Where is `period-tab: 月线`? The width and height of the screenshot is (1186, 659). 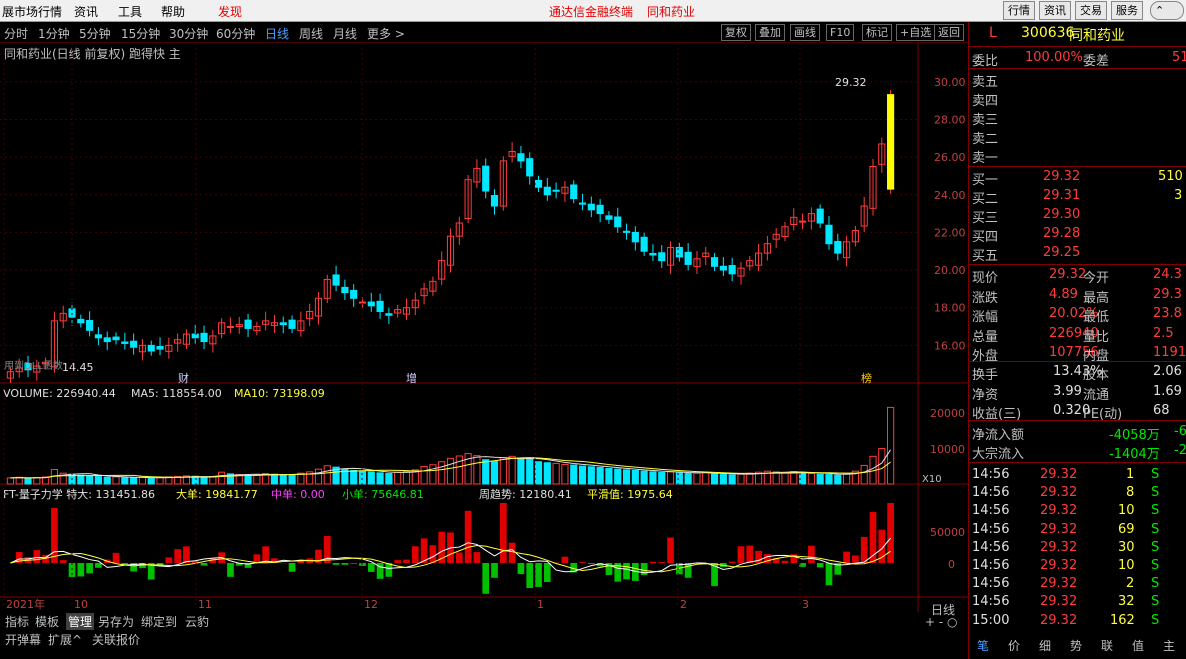 period-tab: 月线 is located at coordinates (345, 33).